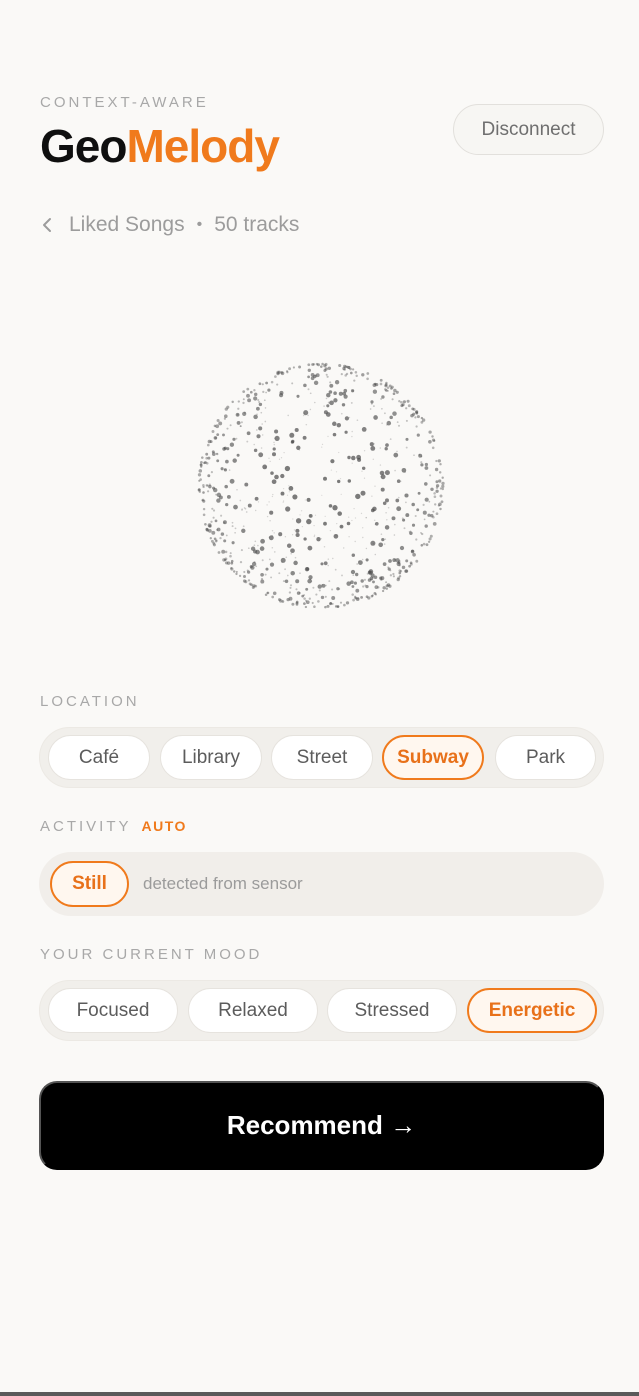 The height and width of the screenshot is (1396, 639). Describe the element at coordinates (89, 884) in the screenshot. I see `activity-still-chip: Still` at that location.